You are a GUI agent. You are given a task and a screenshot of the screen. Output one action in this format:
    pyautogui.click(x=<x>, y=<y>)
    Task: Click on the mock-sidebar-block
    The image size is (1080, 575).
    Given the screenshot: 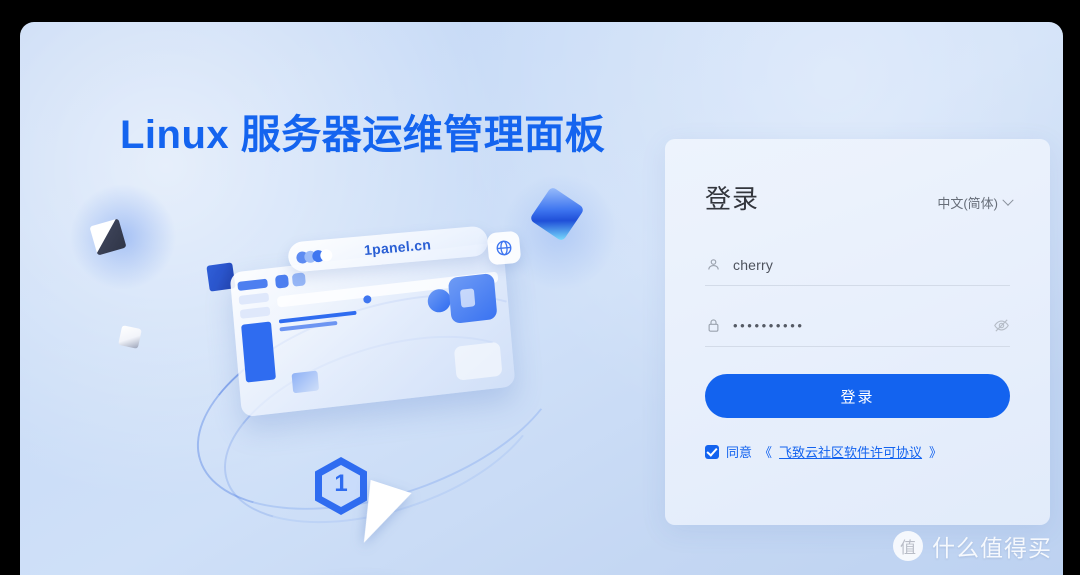 What is the action you would take?
    pyautogui.click(x=258, y=352)
    